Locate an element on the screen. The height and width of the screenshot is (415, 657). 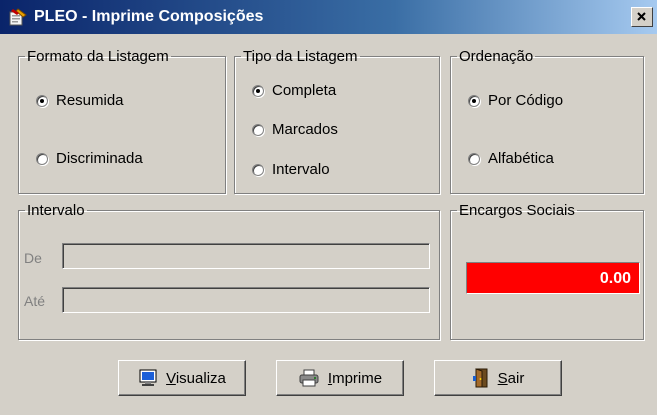
radio-intervalo: Intervalo is located at coordinates (291, 169).